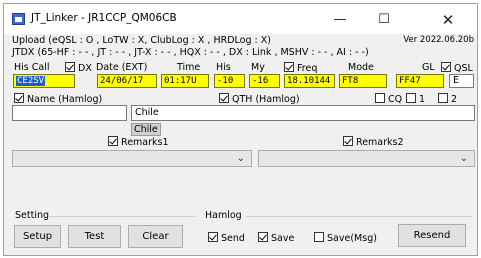 The height and width of the screenshot is (258, 481). Describe the element at coordinates (223, 215) in the screenshot. I see `hamlog-group-label: Hamlog` at that location.